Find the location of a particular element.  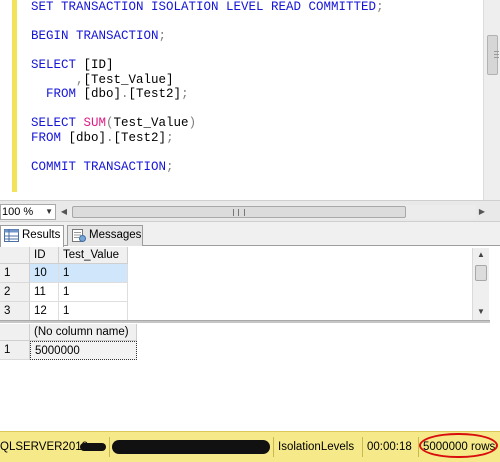

column-header: ID is located at coordinates (44, 255).